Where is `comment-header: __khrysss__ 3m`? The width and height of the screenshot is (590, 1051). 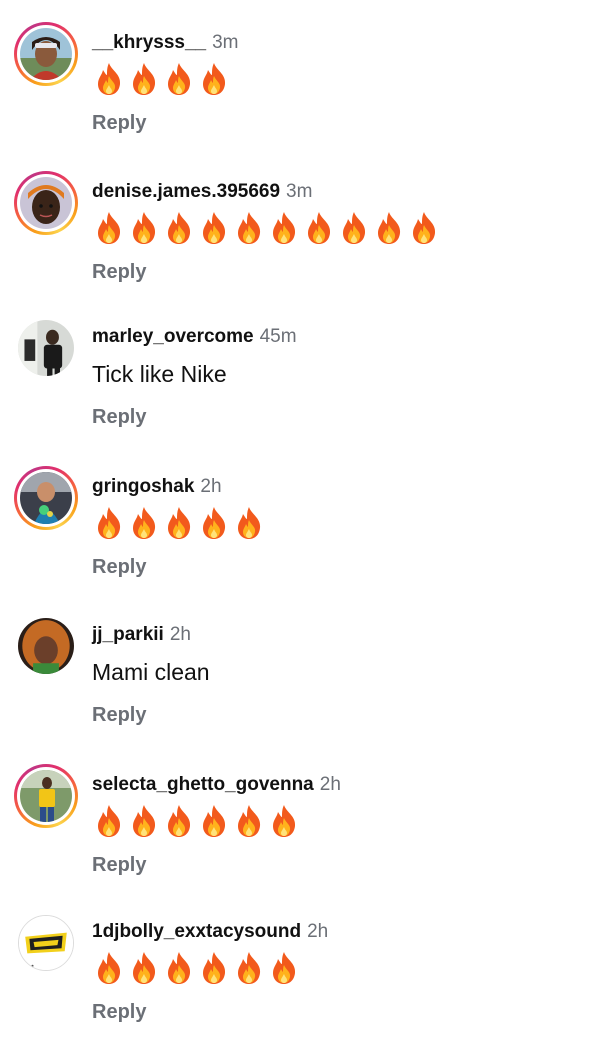
comment-header: __khrysss__ 3m is located at coordinates (165, 43).